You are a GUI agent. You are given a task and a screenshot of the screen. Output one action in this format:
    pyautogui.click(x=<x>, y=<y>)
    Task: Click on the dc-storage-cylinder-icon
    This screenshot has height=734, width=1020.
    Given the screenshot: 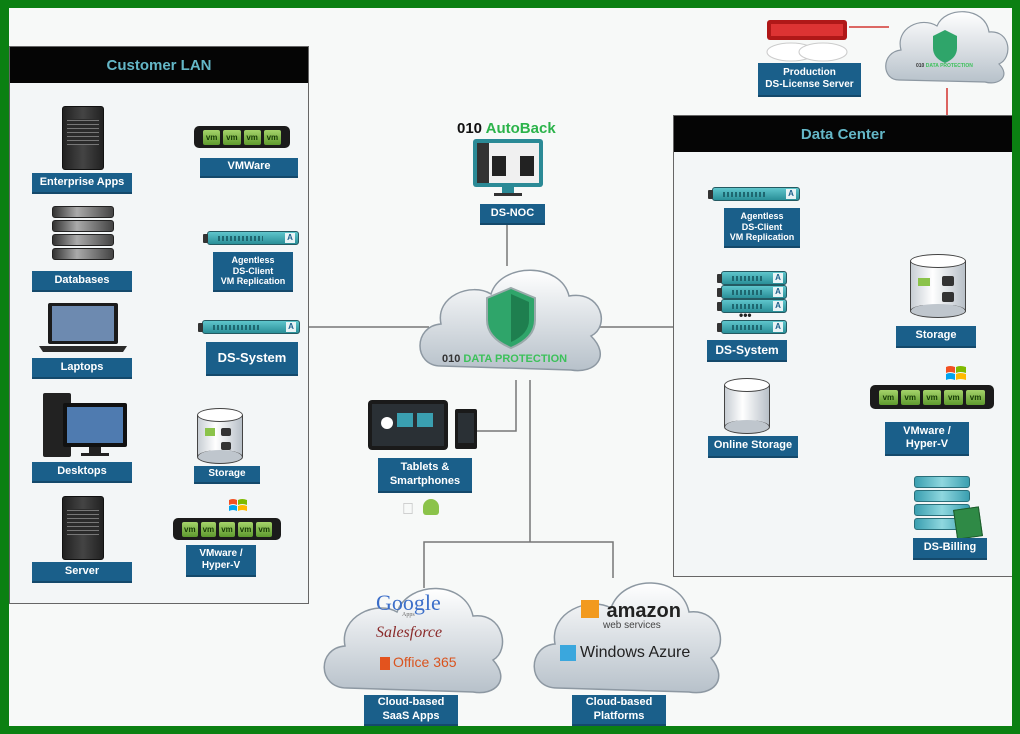 What is the action you would take?
    pyautogui.click(x=938, y=286)
    